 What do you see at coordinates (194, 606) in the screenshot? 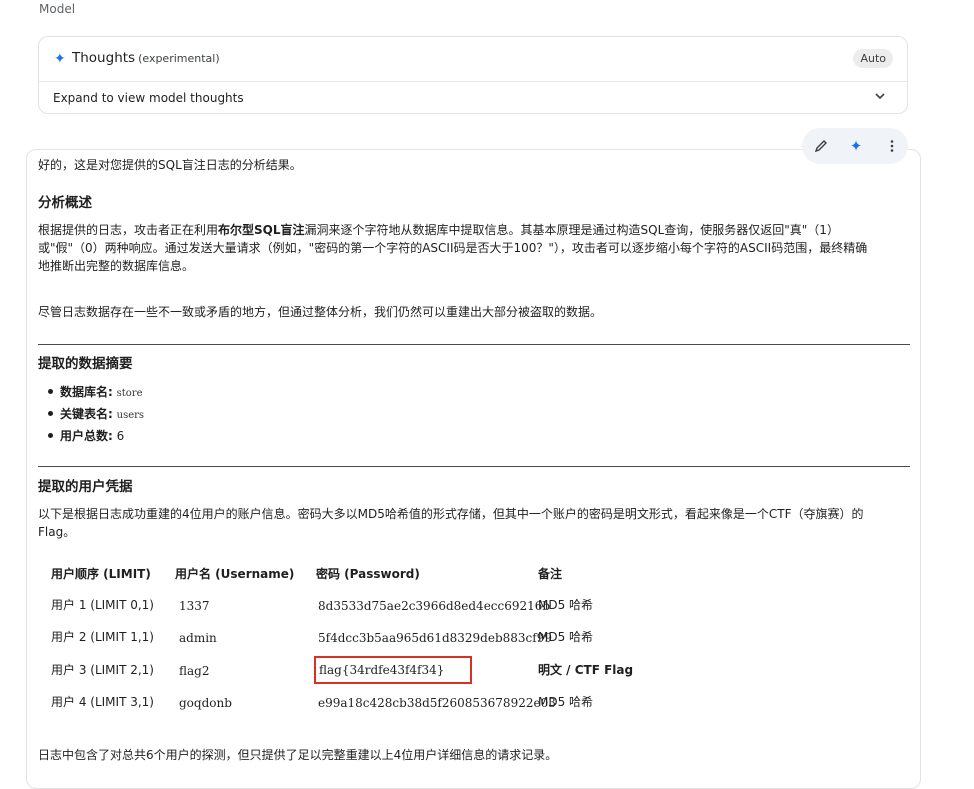
I see `table-cell: 1337` at bounding box center [194, 606].